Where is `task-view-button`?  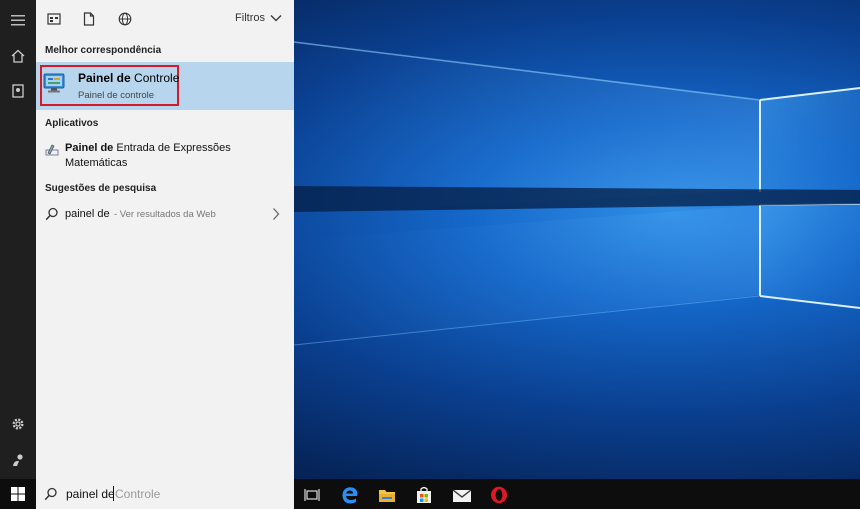
task-view-button is located at coordinates (312, 495).